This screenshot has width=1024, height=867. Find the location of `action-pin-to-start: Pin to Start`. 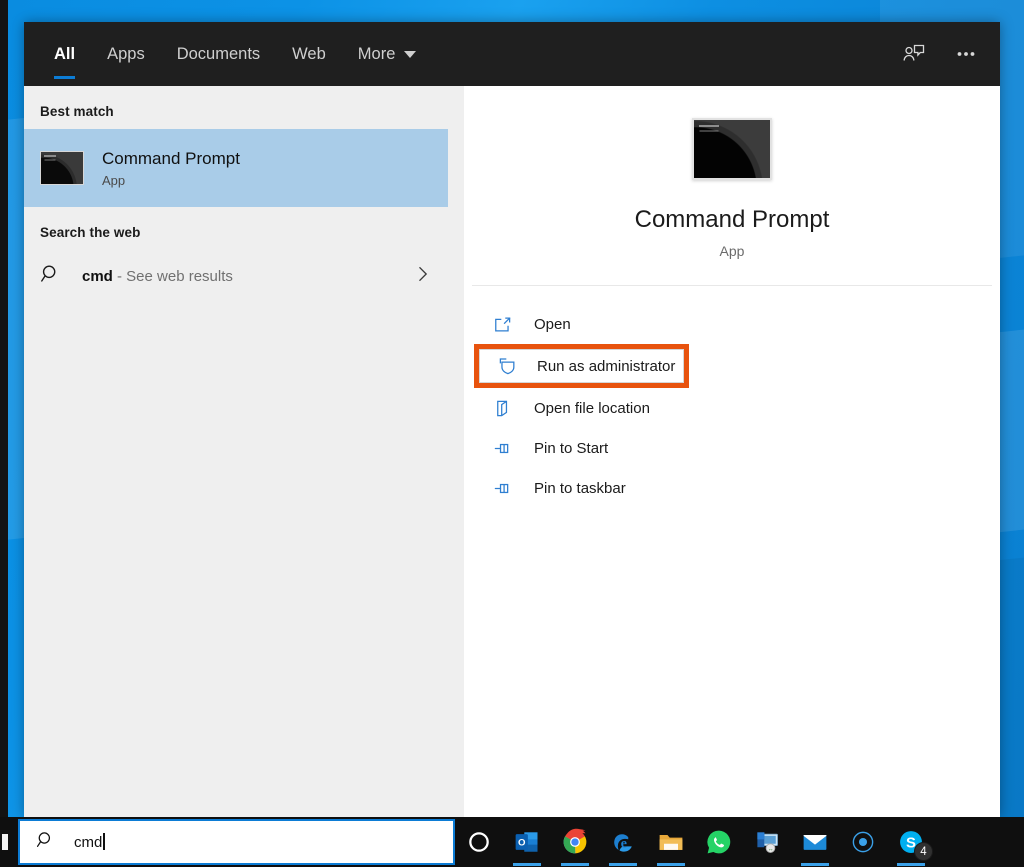

action-pin-to-start: Pin to Start is located at coordinates (732, 448).